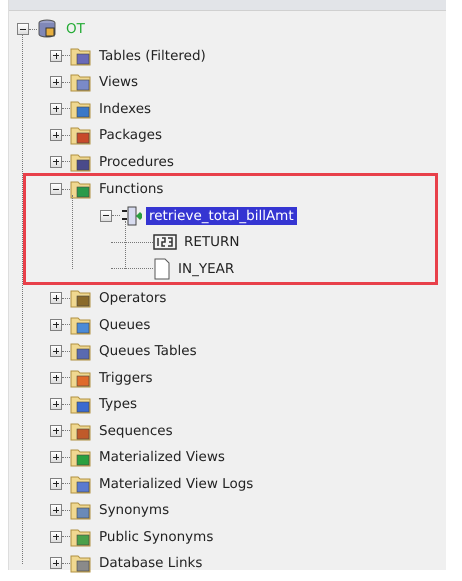 This screenshot has height=581, width=462. Describe the element at coordinates (118, 404) in the screenshot. I see `tree-item: Types` at that location.